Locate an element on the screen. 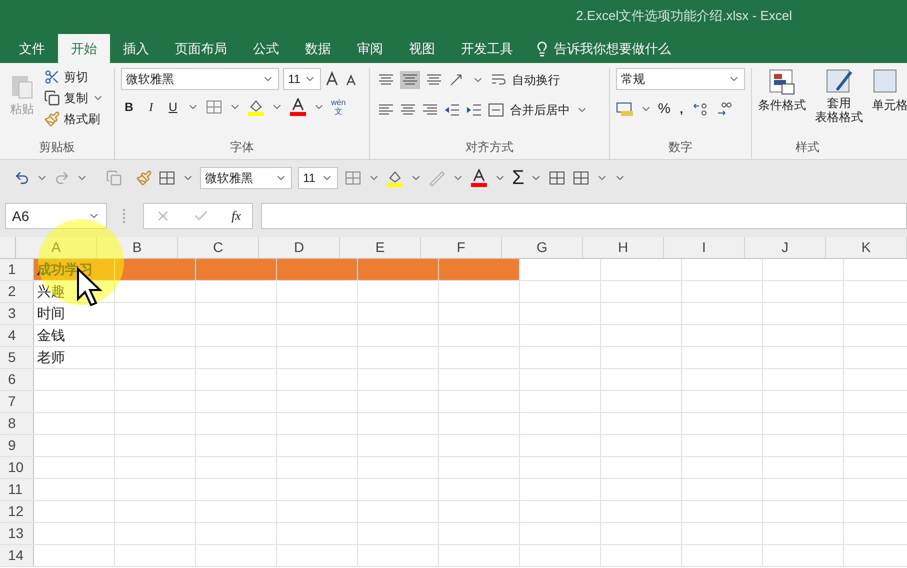  cut-button: 剪切 is located at coordinates (76, 77).